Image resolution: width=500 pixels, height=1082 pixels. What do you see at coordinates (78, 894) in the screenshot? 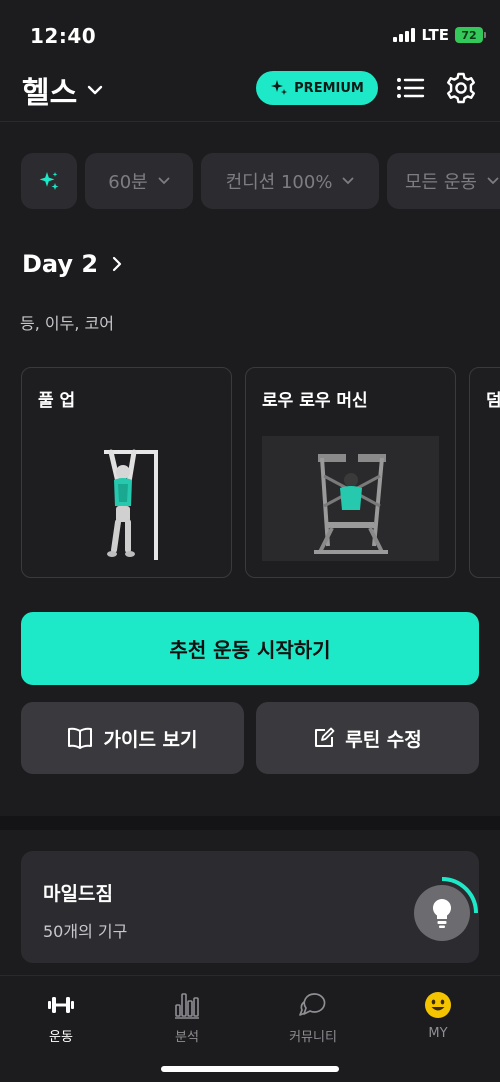
I see `gym-name: 마일드짐` at bounding box center [78, 894].